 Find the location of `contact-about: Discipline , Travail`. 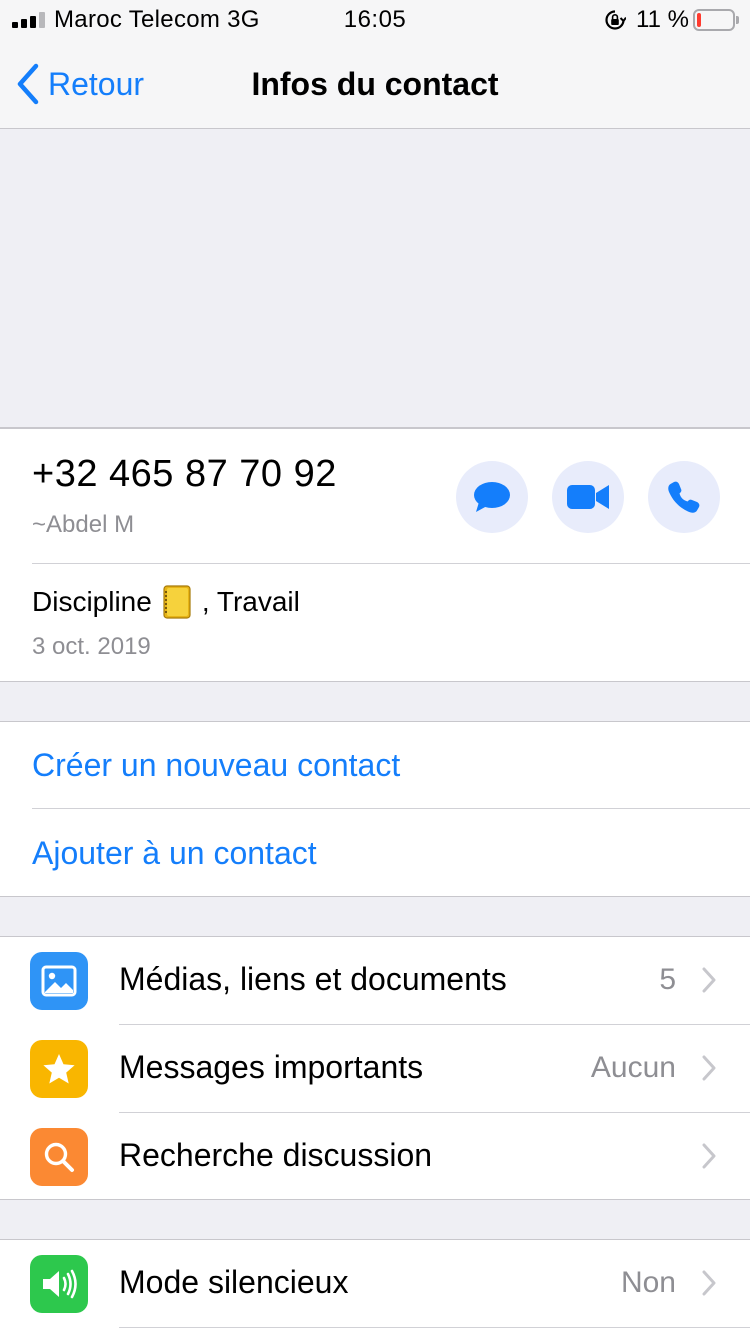

contact-about: Discipline , Travail is located at coordinates (166, 602).